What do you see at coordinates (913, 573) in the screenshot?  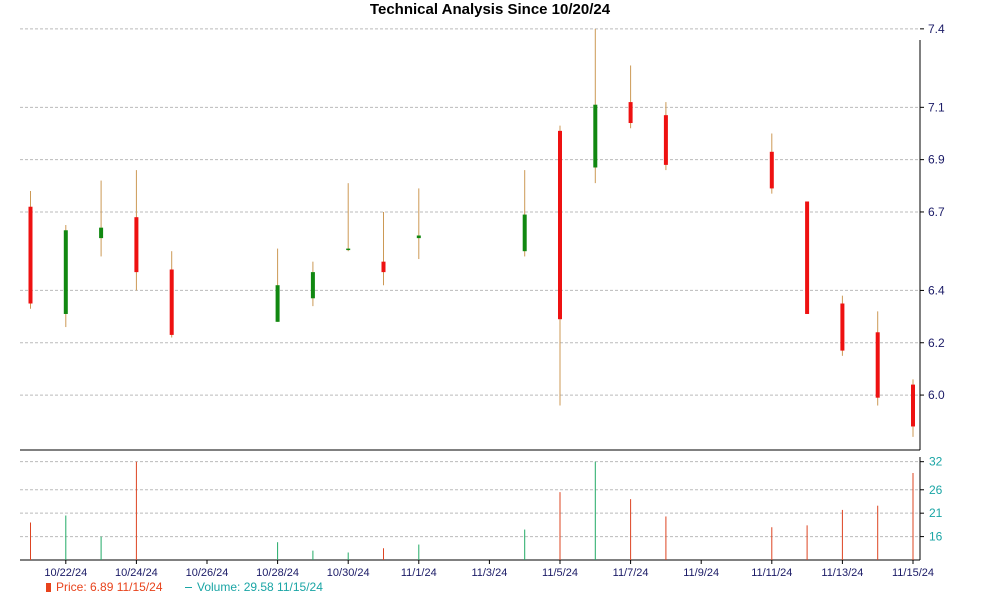 I see `x-tick-label: 11/15/24` at bounding box center [913, 573].